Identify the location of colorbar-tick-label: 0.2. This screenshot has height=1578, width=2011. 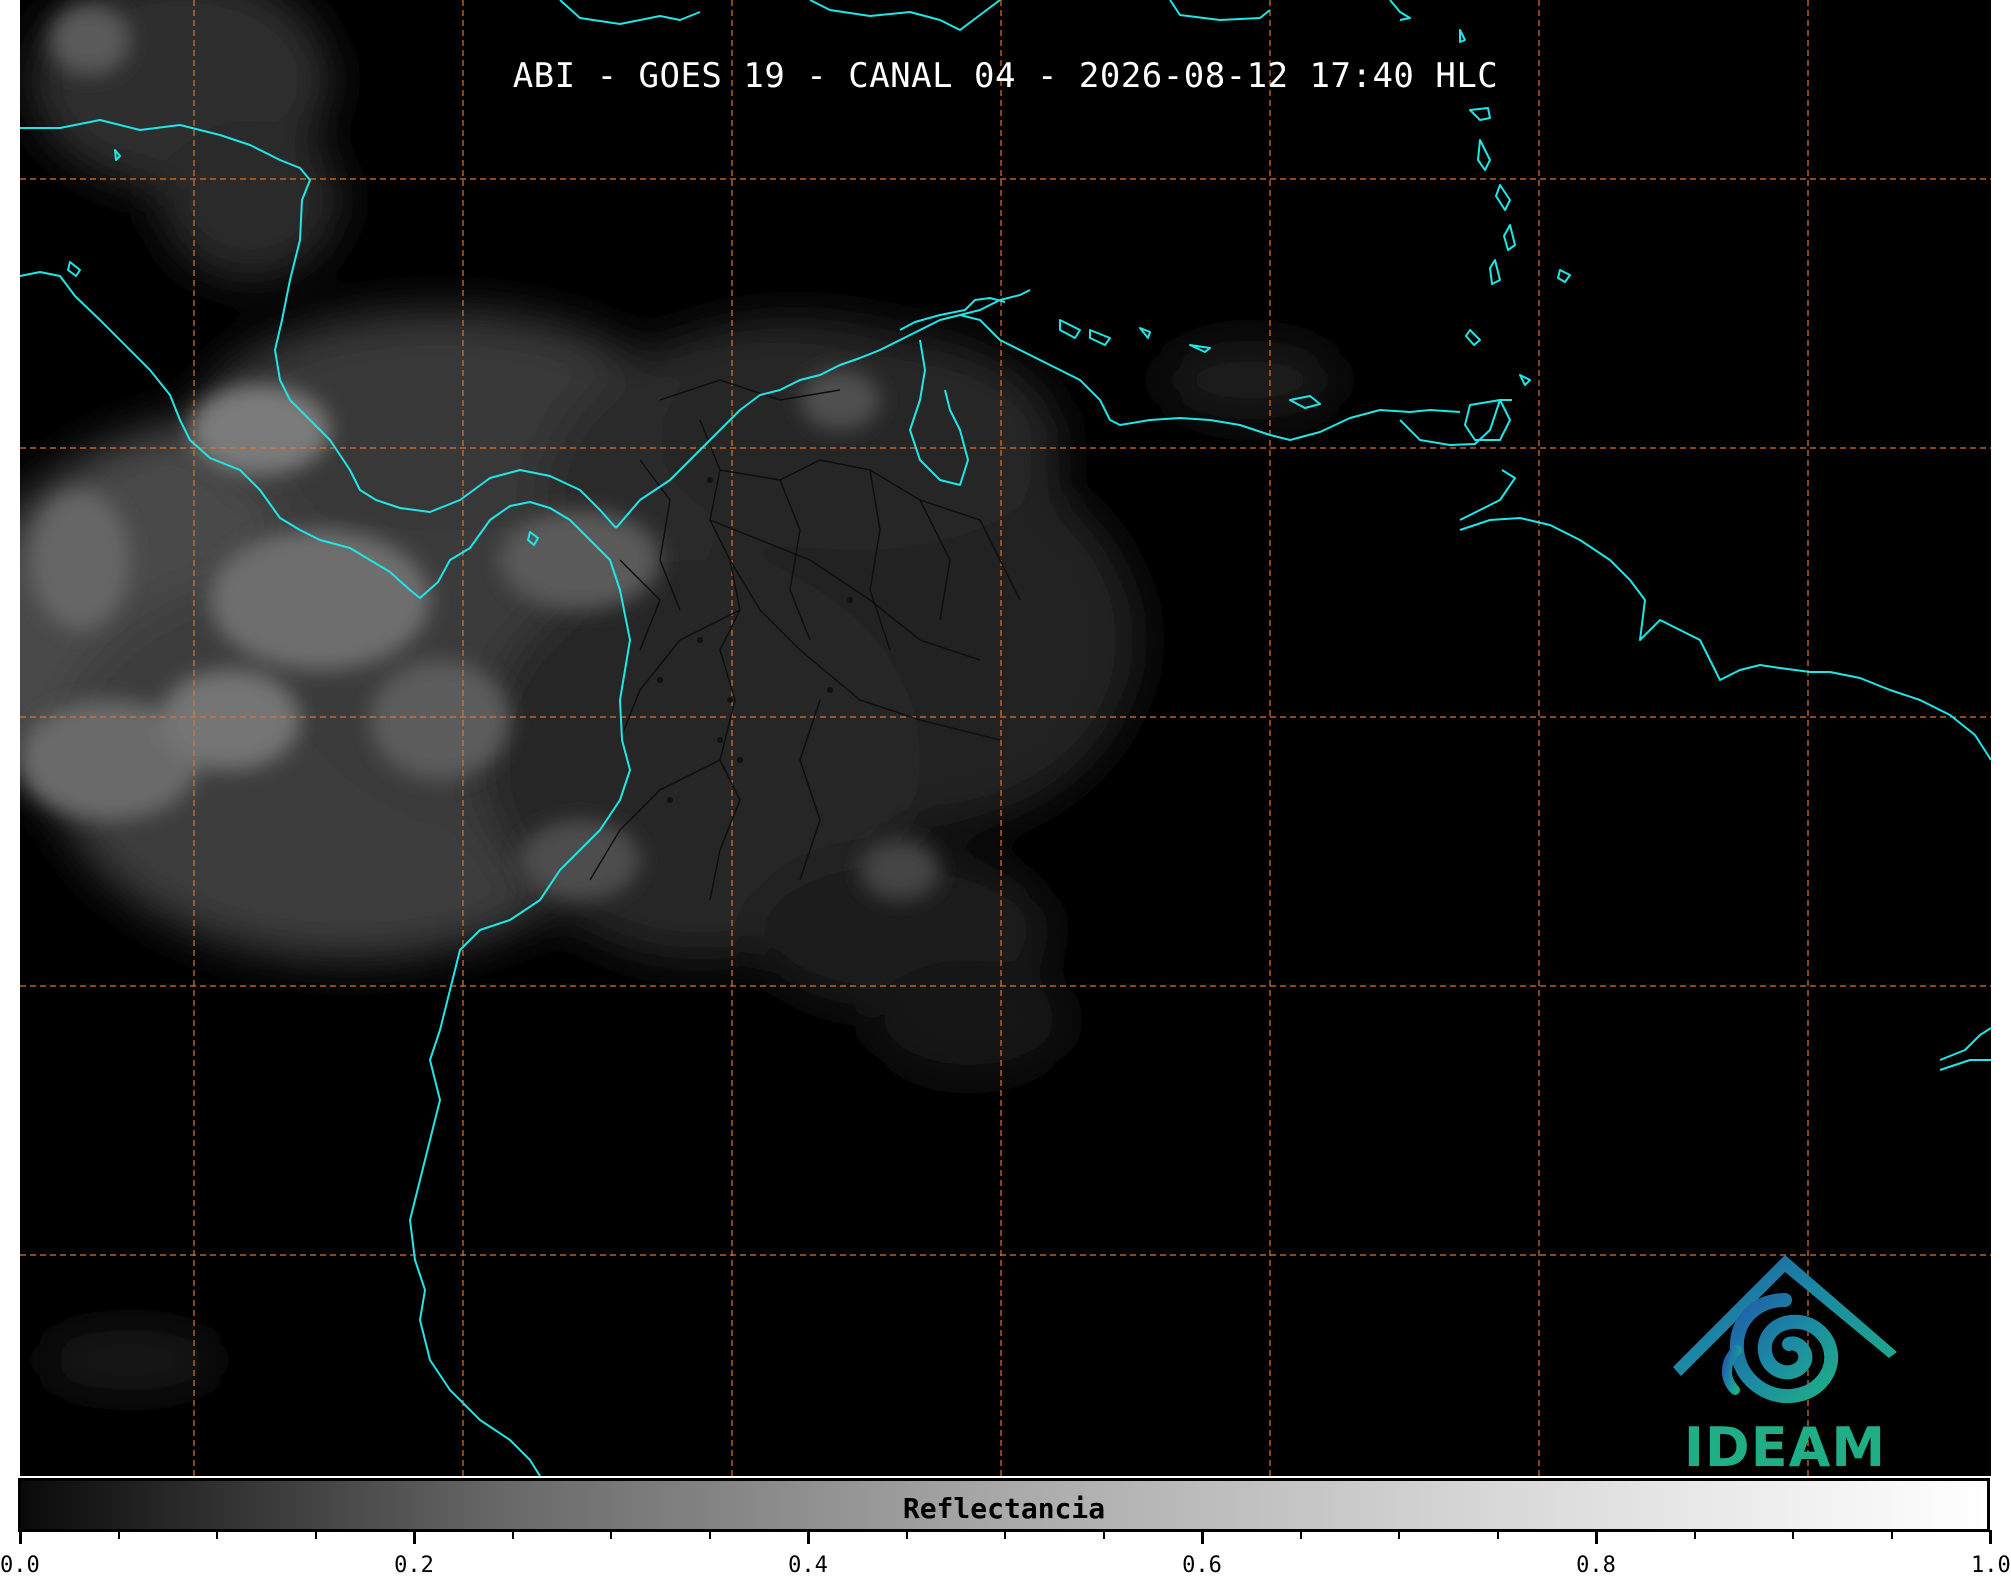
(414, 1565).